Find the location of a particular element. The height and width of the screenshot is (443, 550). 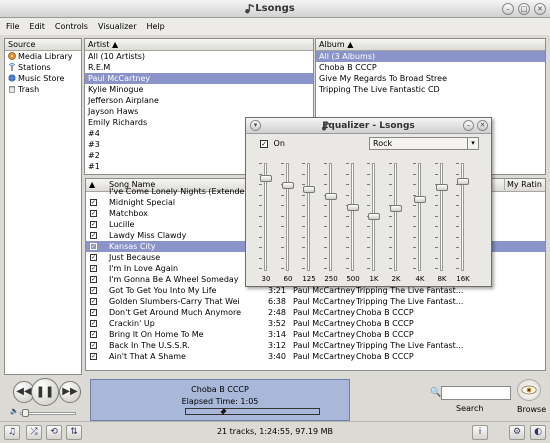

volume-knob is located at coordinates (25, 413).